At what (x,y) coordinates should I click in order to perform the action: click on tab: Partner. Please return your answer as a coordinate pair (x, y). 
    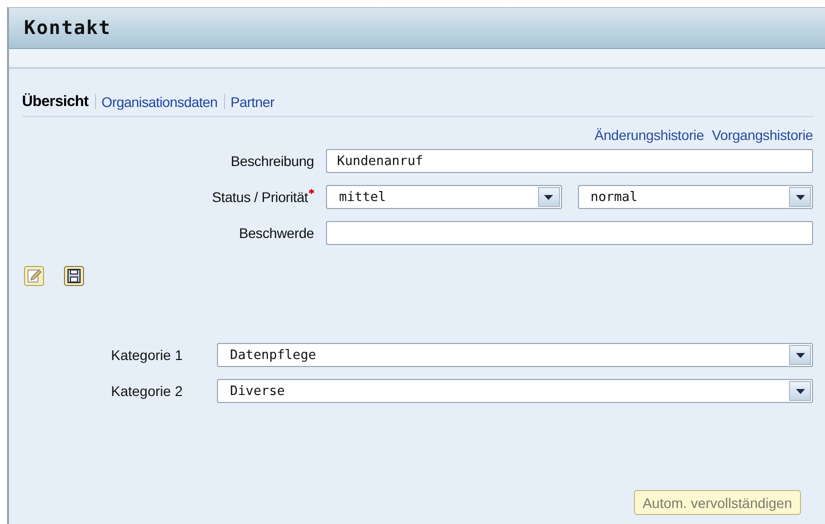
    Looking at the image, I should click on (252, 102).